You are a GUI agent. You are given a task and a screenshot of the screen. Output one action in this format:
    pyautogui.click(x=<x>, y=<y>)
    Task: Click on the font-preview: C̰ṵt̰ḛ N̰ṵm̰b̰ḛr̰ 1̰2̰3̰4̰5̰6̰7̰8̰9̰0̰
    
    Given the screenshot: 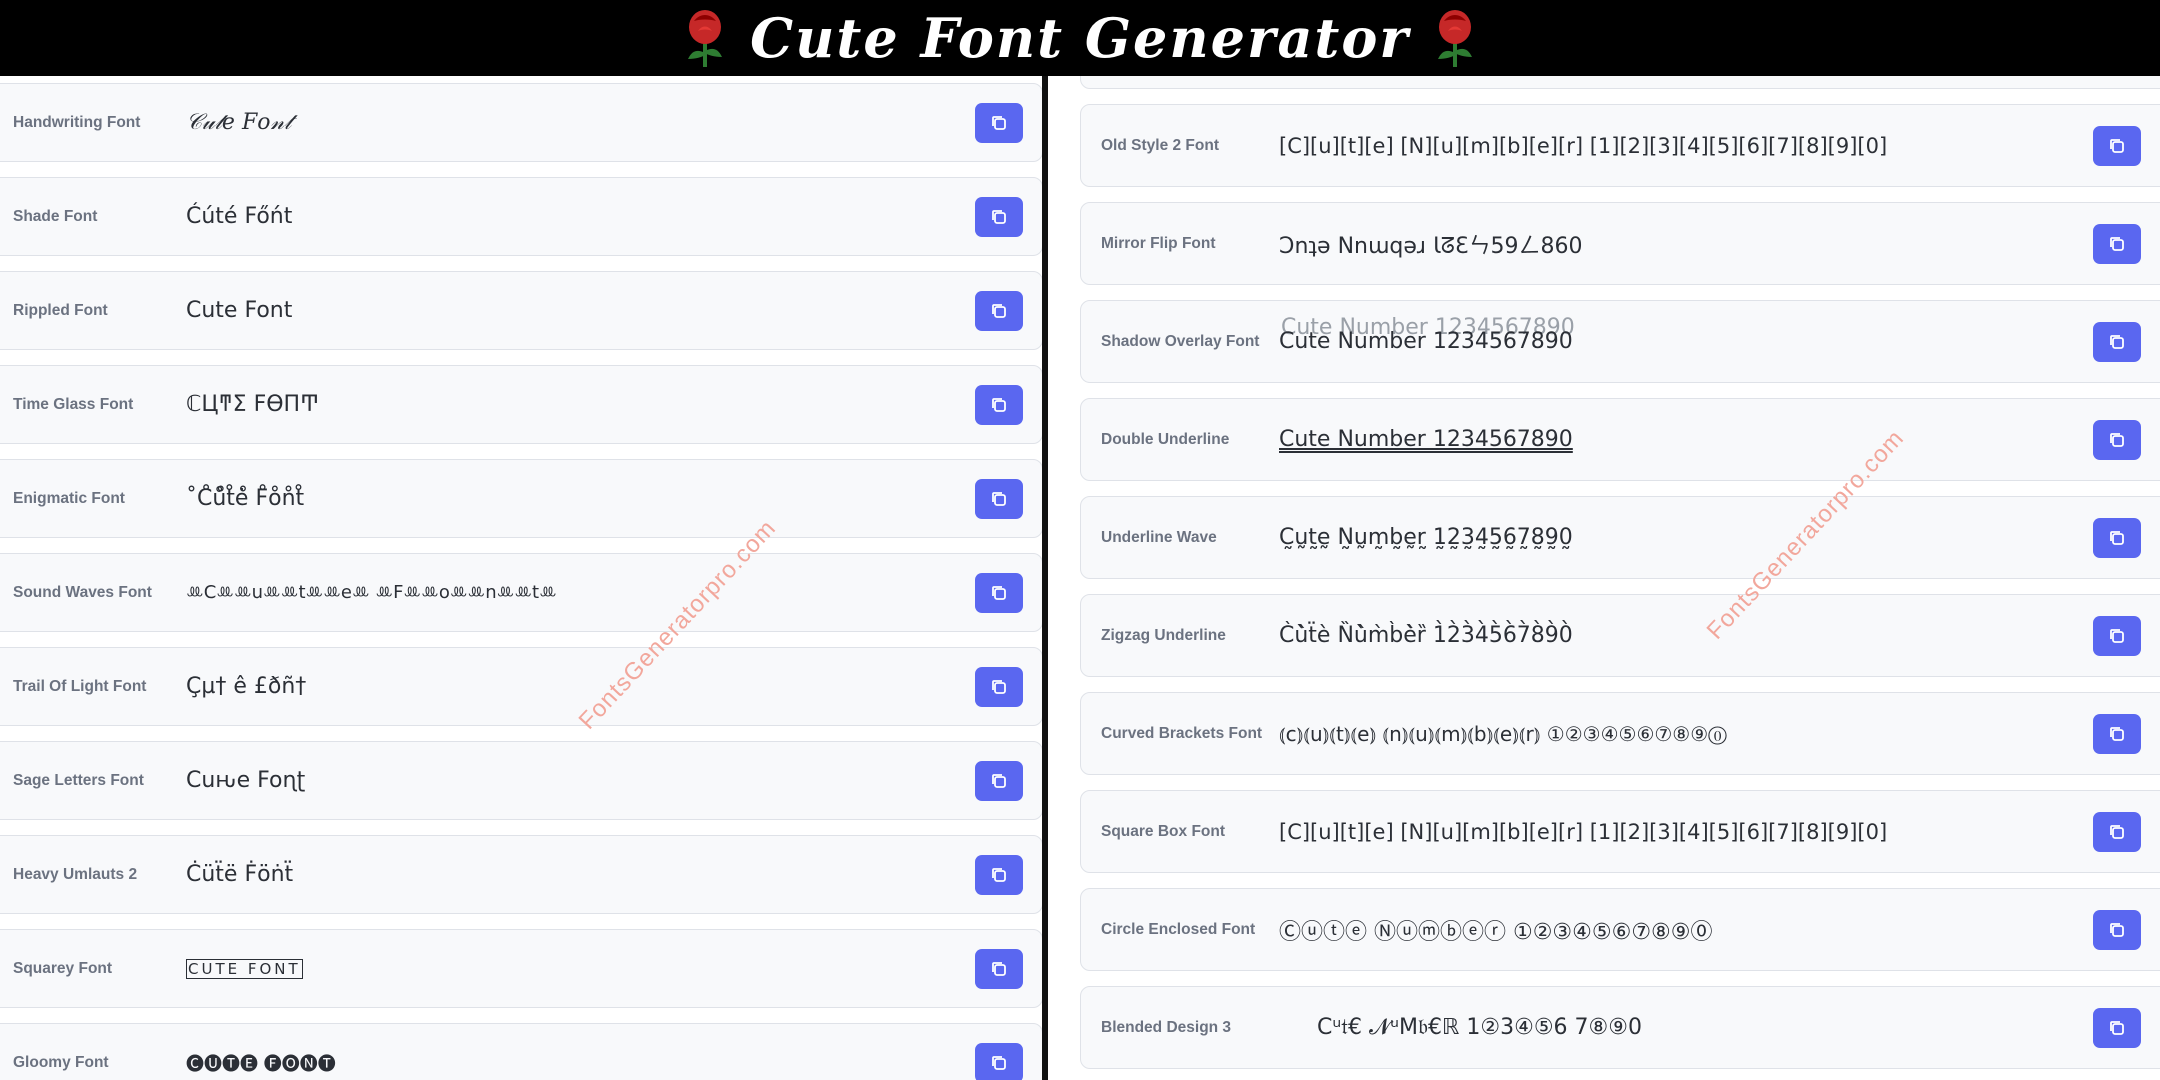 What is the action you would take?
    pyautogui.click(x=1426, y=537)
    